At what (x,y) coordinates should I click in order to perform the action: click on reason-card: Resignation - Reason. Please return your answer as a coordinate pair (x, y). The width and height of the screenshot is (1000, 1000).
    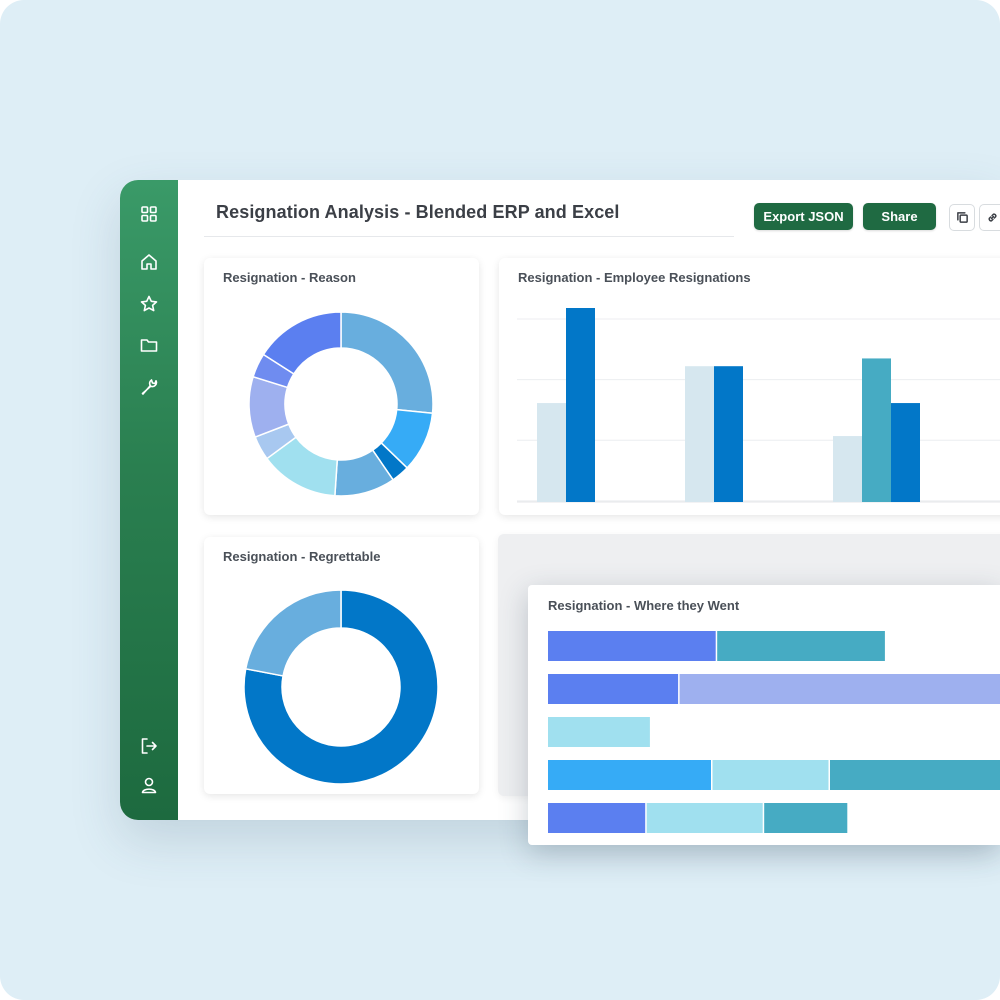
    Looking at the image, I should click on (341, 386).